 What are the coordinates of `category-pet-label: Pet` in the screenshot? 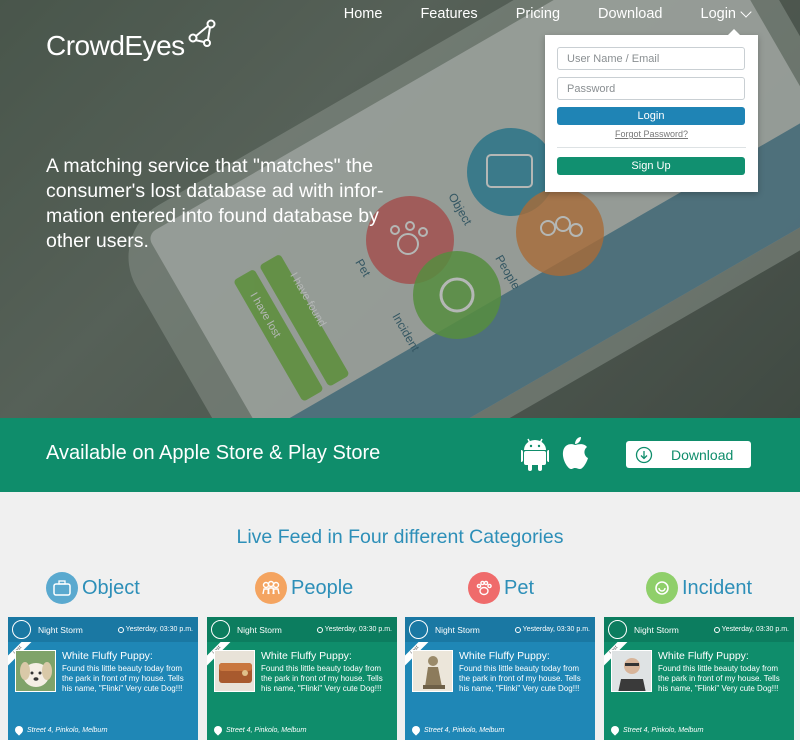 It's located at (519, 587).